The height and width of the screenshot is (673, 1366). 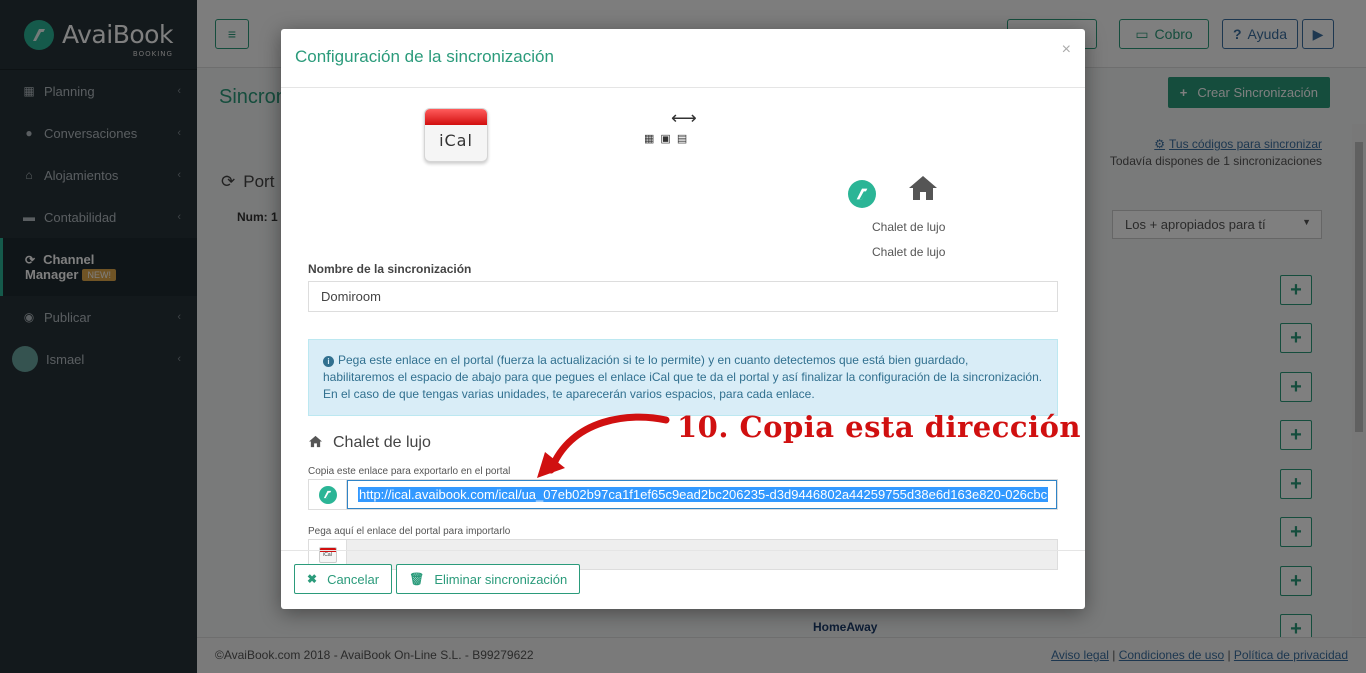 What do you see at coordinates (879, 427) in the screenshot?
I see `annotation-text: 10. Copia esta dirección` at bounding box center [879, 427].